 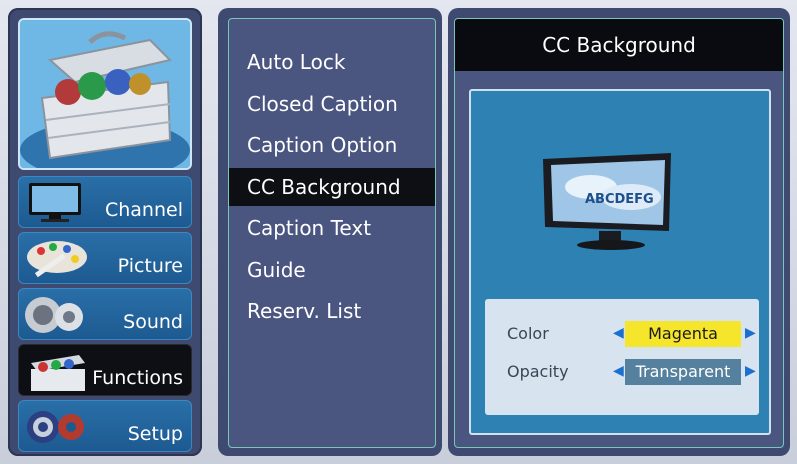 I want to click on gears-icon, so click(x=55, y=427).